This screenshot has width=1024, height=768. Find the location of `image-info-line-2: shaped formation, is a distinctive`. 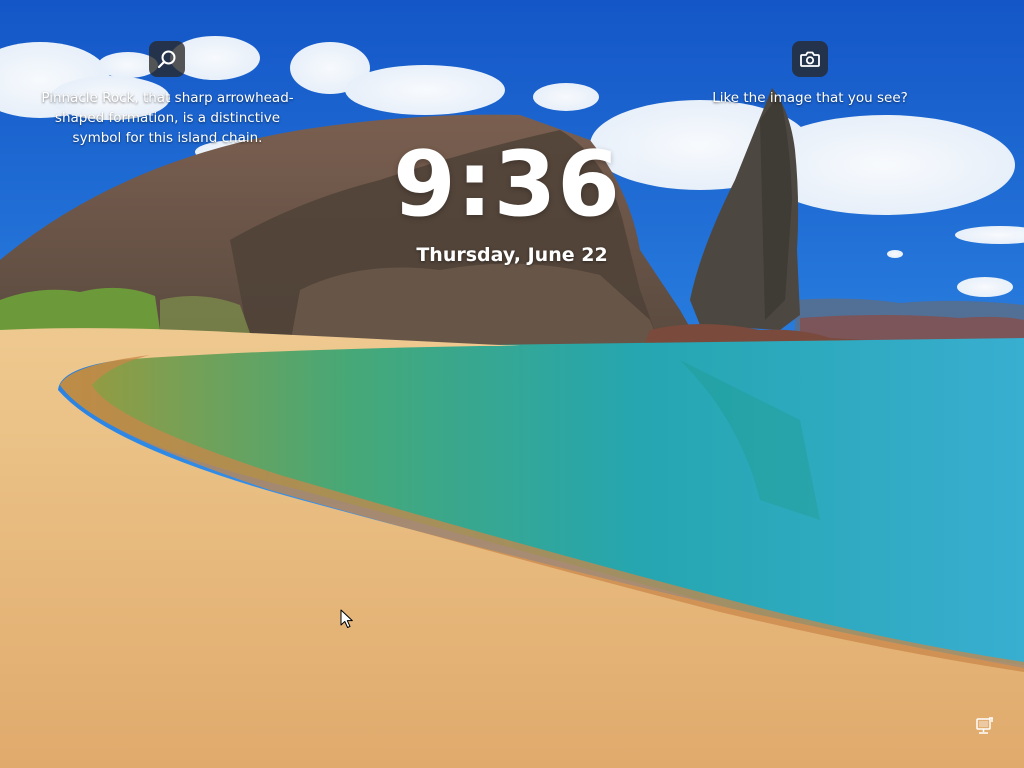

image-info-line-2: shaped formation, is a distinctive is located at coordinates (167, 118).